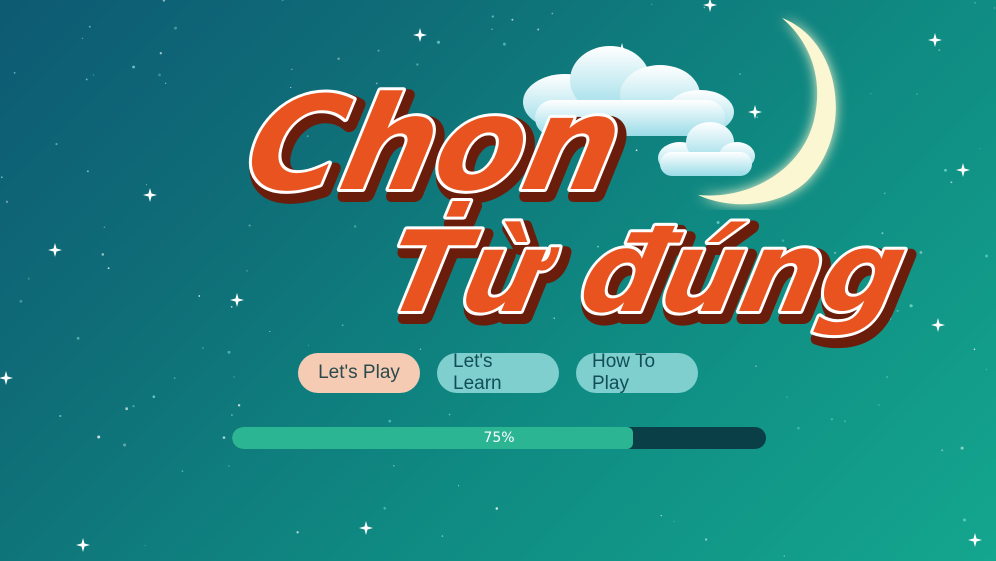 The image size is (996, 561). I want to click on progress-label: 75%, so click(499, 438).